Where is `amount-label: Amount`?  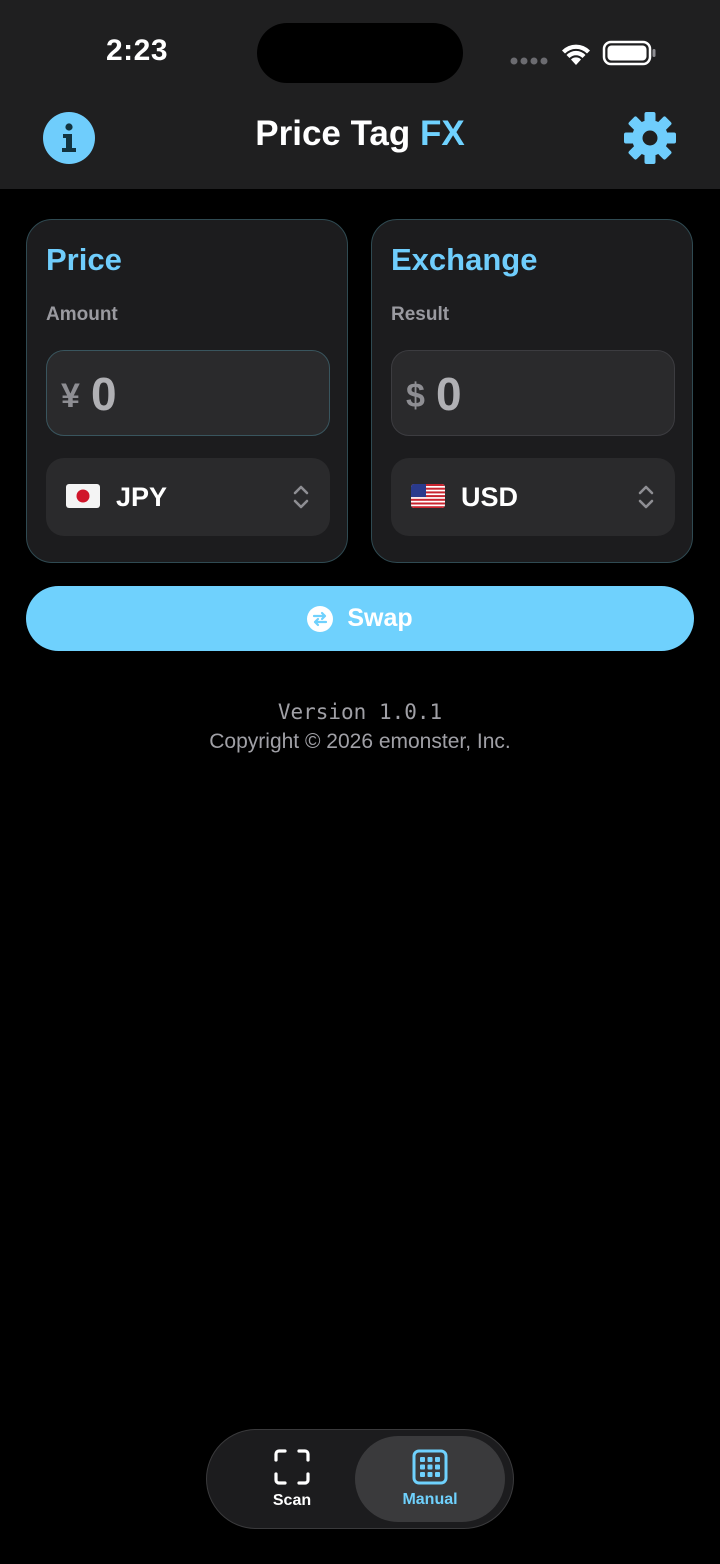
amount-label: Amount is located at coordinates (82, 314).